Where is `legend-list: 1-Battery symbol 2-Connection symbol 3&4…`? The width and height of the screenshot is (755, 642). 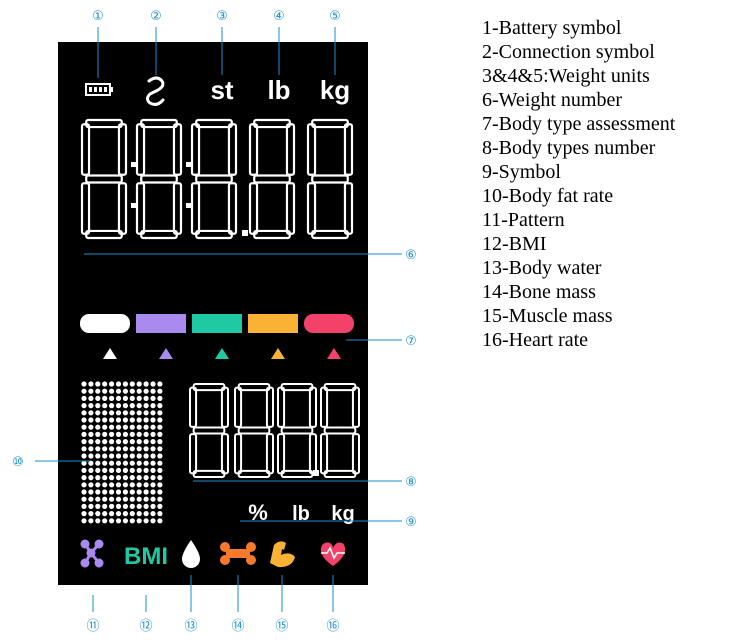 legend-list: 1-Battery symbol 2-Connection symbol 3&4… is located at coordinates (578, 184).